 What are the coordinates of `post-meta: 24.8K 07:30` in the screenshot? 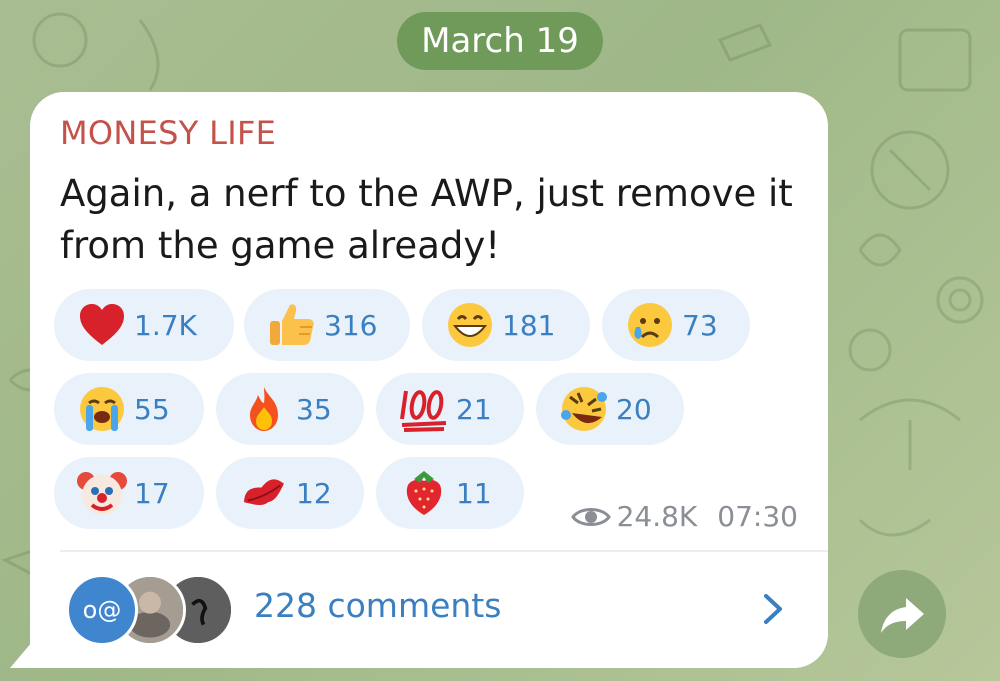 It's located at (684, 516).